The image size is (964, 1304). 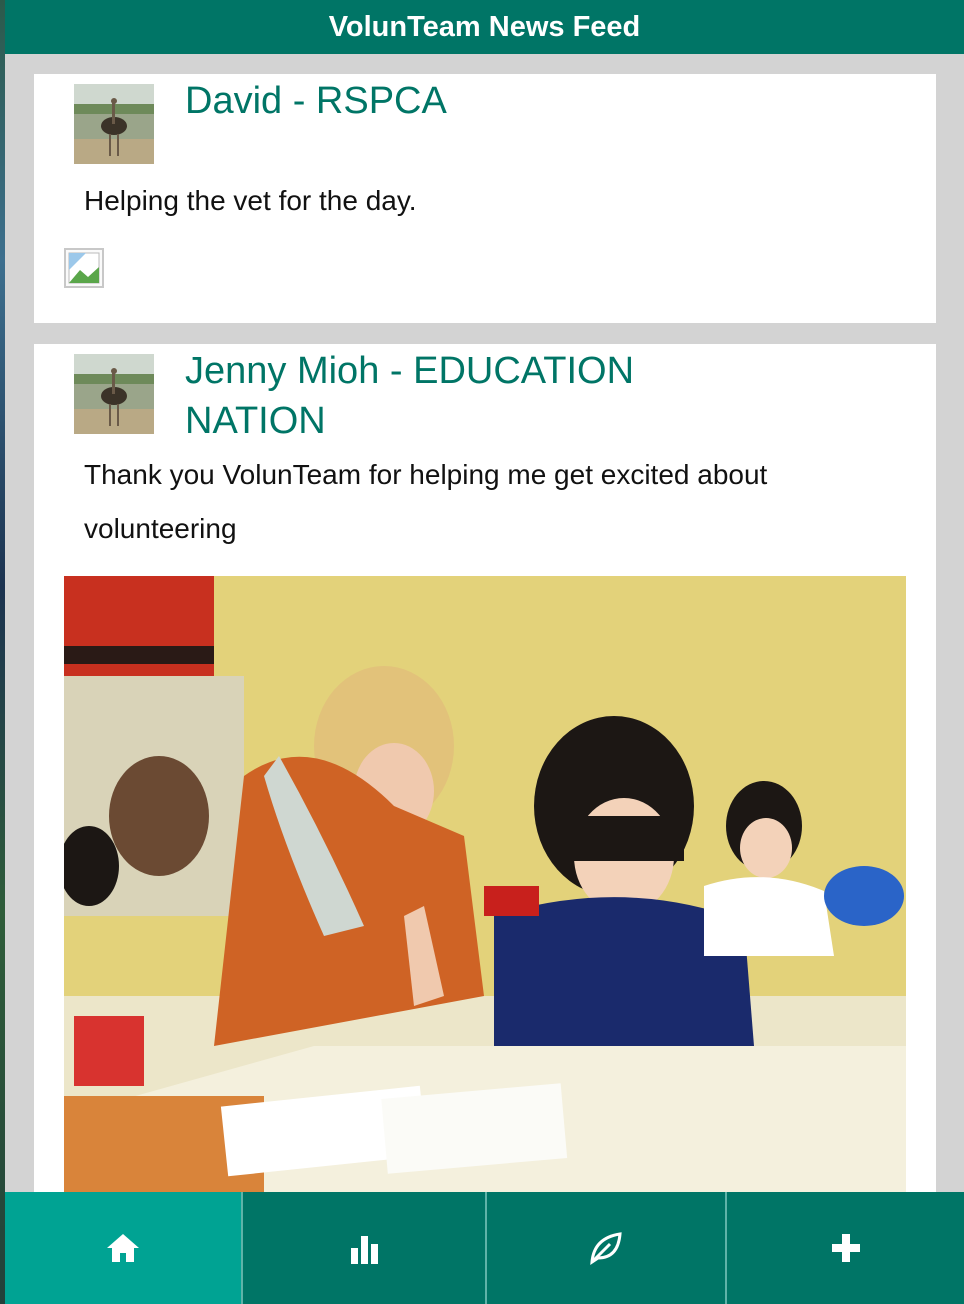 What do you see at coordinates (316, 101) in the screenshot?
I see `post-author: David - RSPCA` at bounding box center [316, 101].